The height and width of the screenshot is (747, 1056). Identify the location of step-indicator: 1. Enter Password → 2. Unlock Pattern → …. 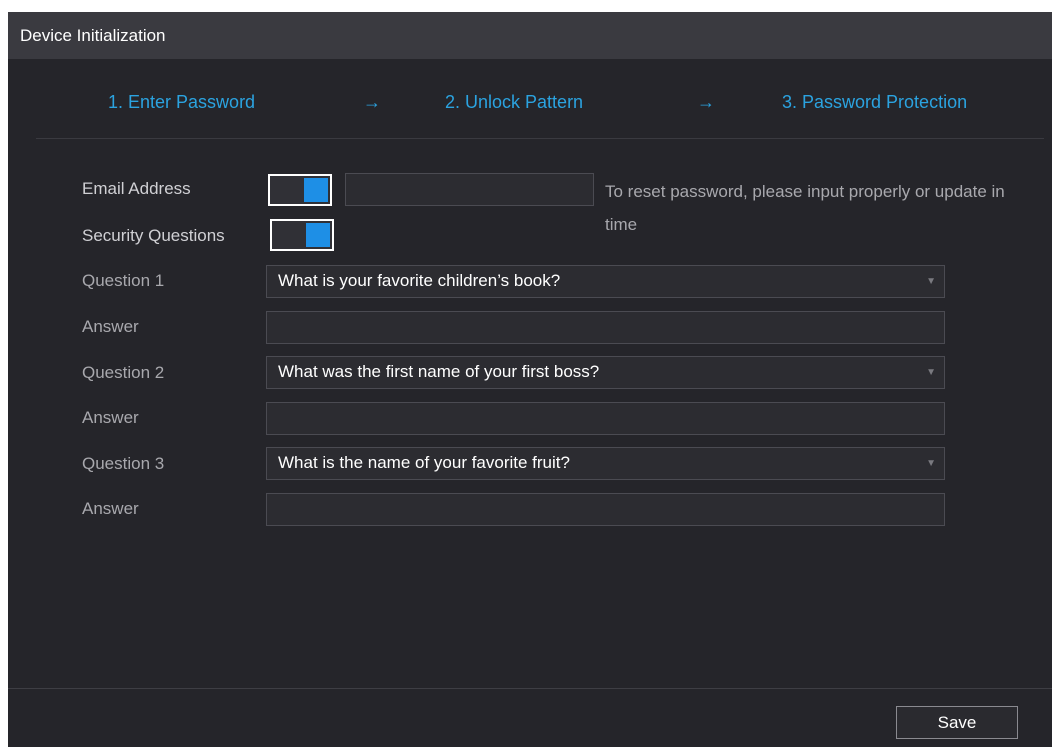
(530, 102).